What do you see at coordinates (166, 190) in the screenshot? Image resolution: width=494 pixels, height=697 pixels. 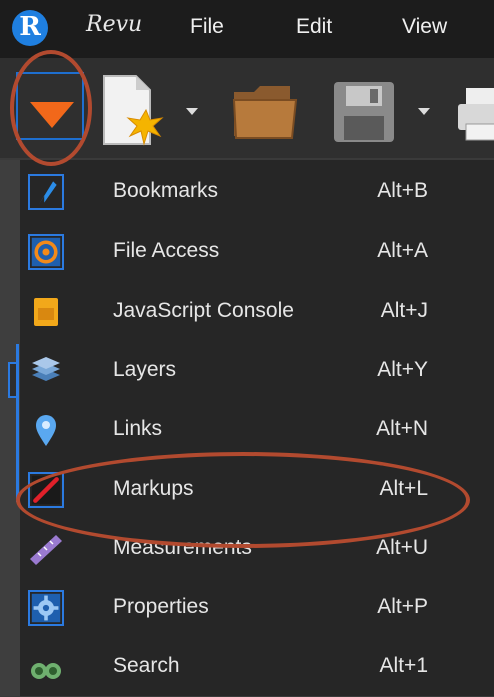 I see `menu-item-label: Bookmarks` at bounding box center [166, 190].